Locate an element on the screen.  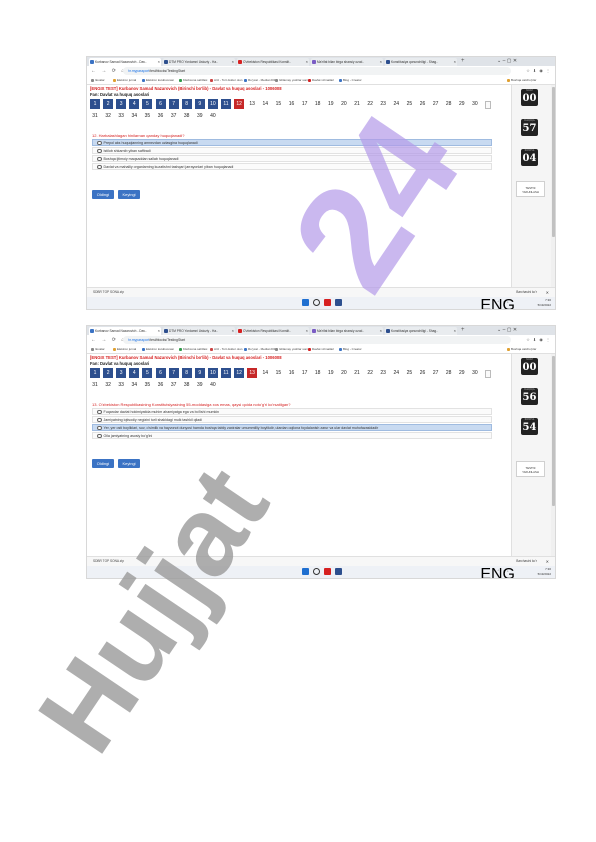
question-number-button: 17 is located at coordinates (305, 104).